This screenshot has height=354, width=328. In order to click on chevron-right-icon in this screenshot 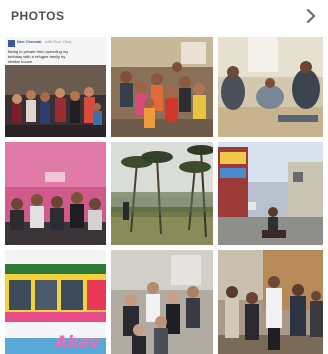, I will do `click(311, 16)`.